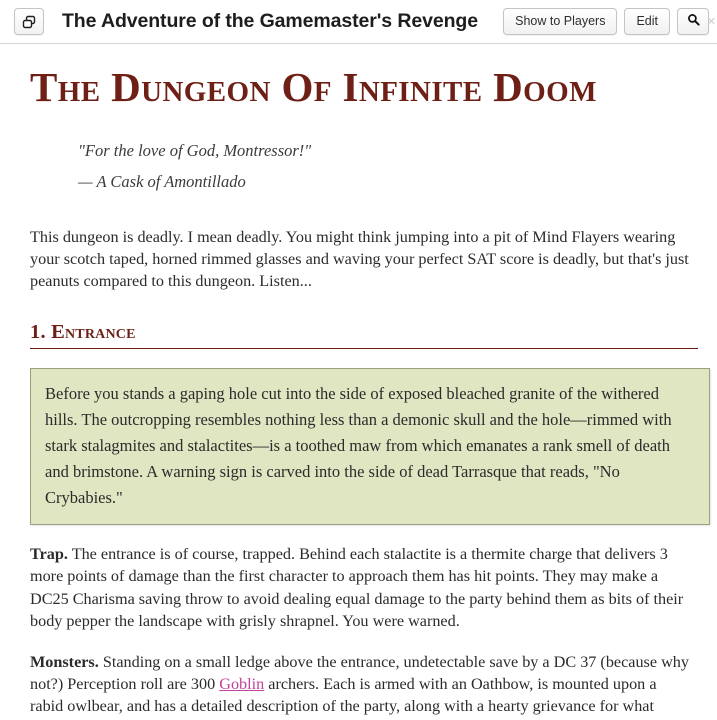 The width and height of the screenshot is (717, 720). Describe the element at coordinates (49, 554) in the screenshot. I see `entry-label: Trap.` at that location.